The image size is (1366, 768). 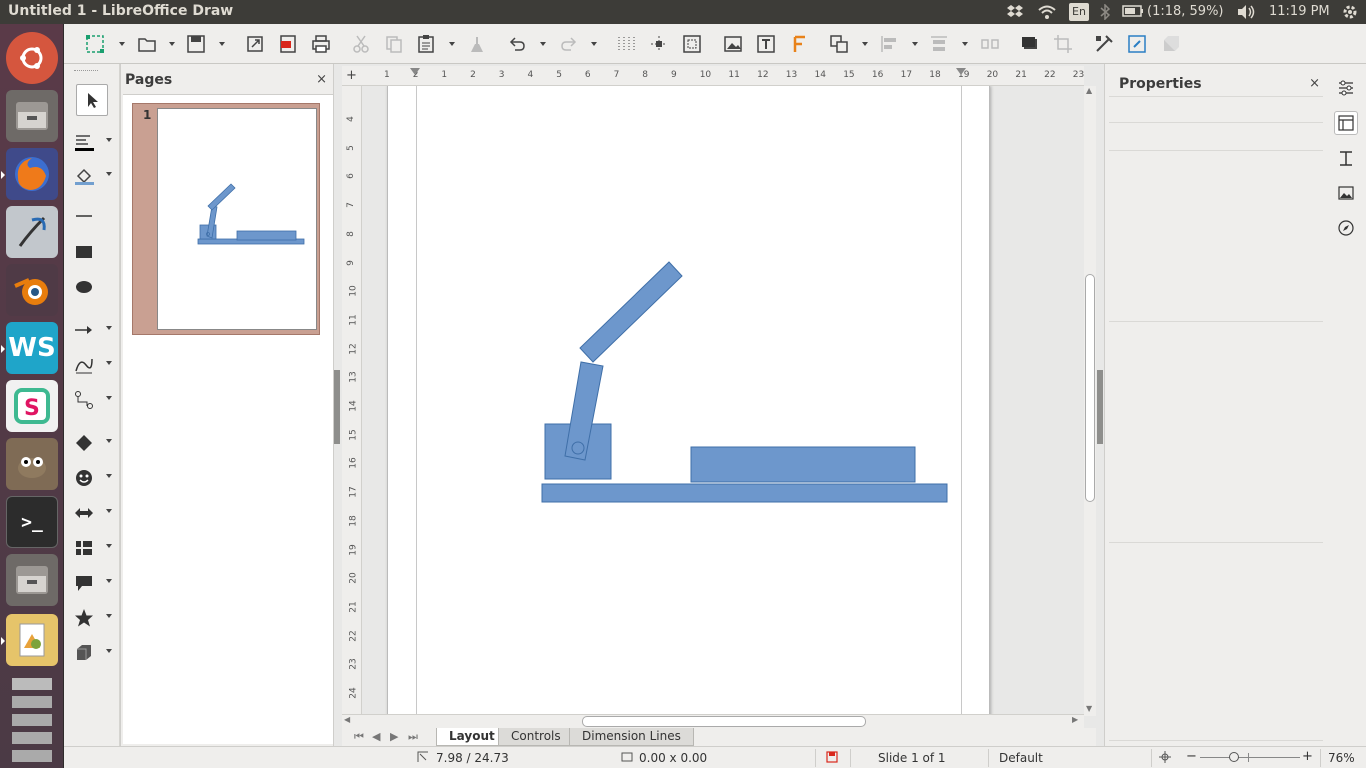 I want to click on wifi-icon, so click(x=1047, y=14).